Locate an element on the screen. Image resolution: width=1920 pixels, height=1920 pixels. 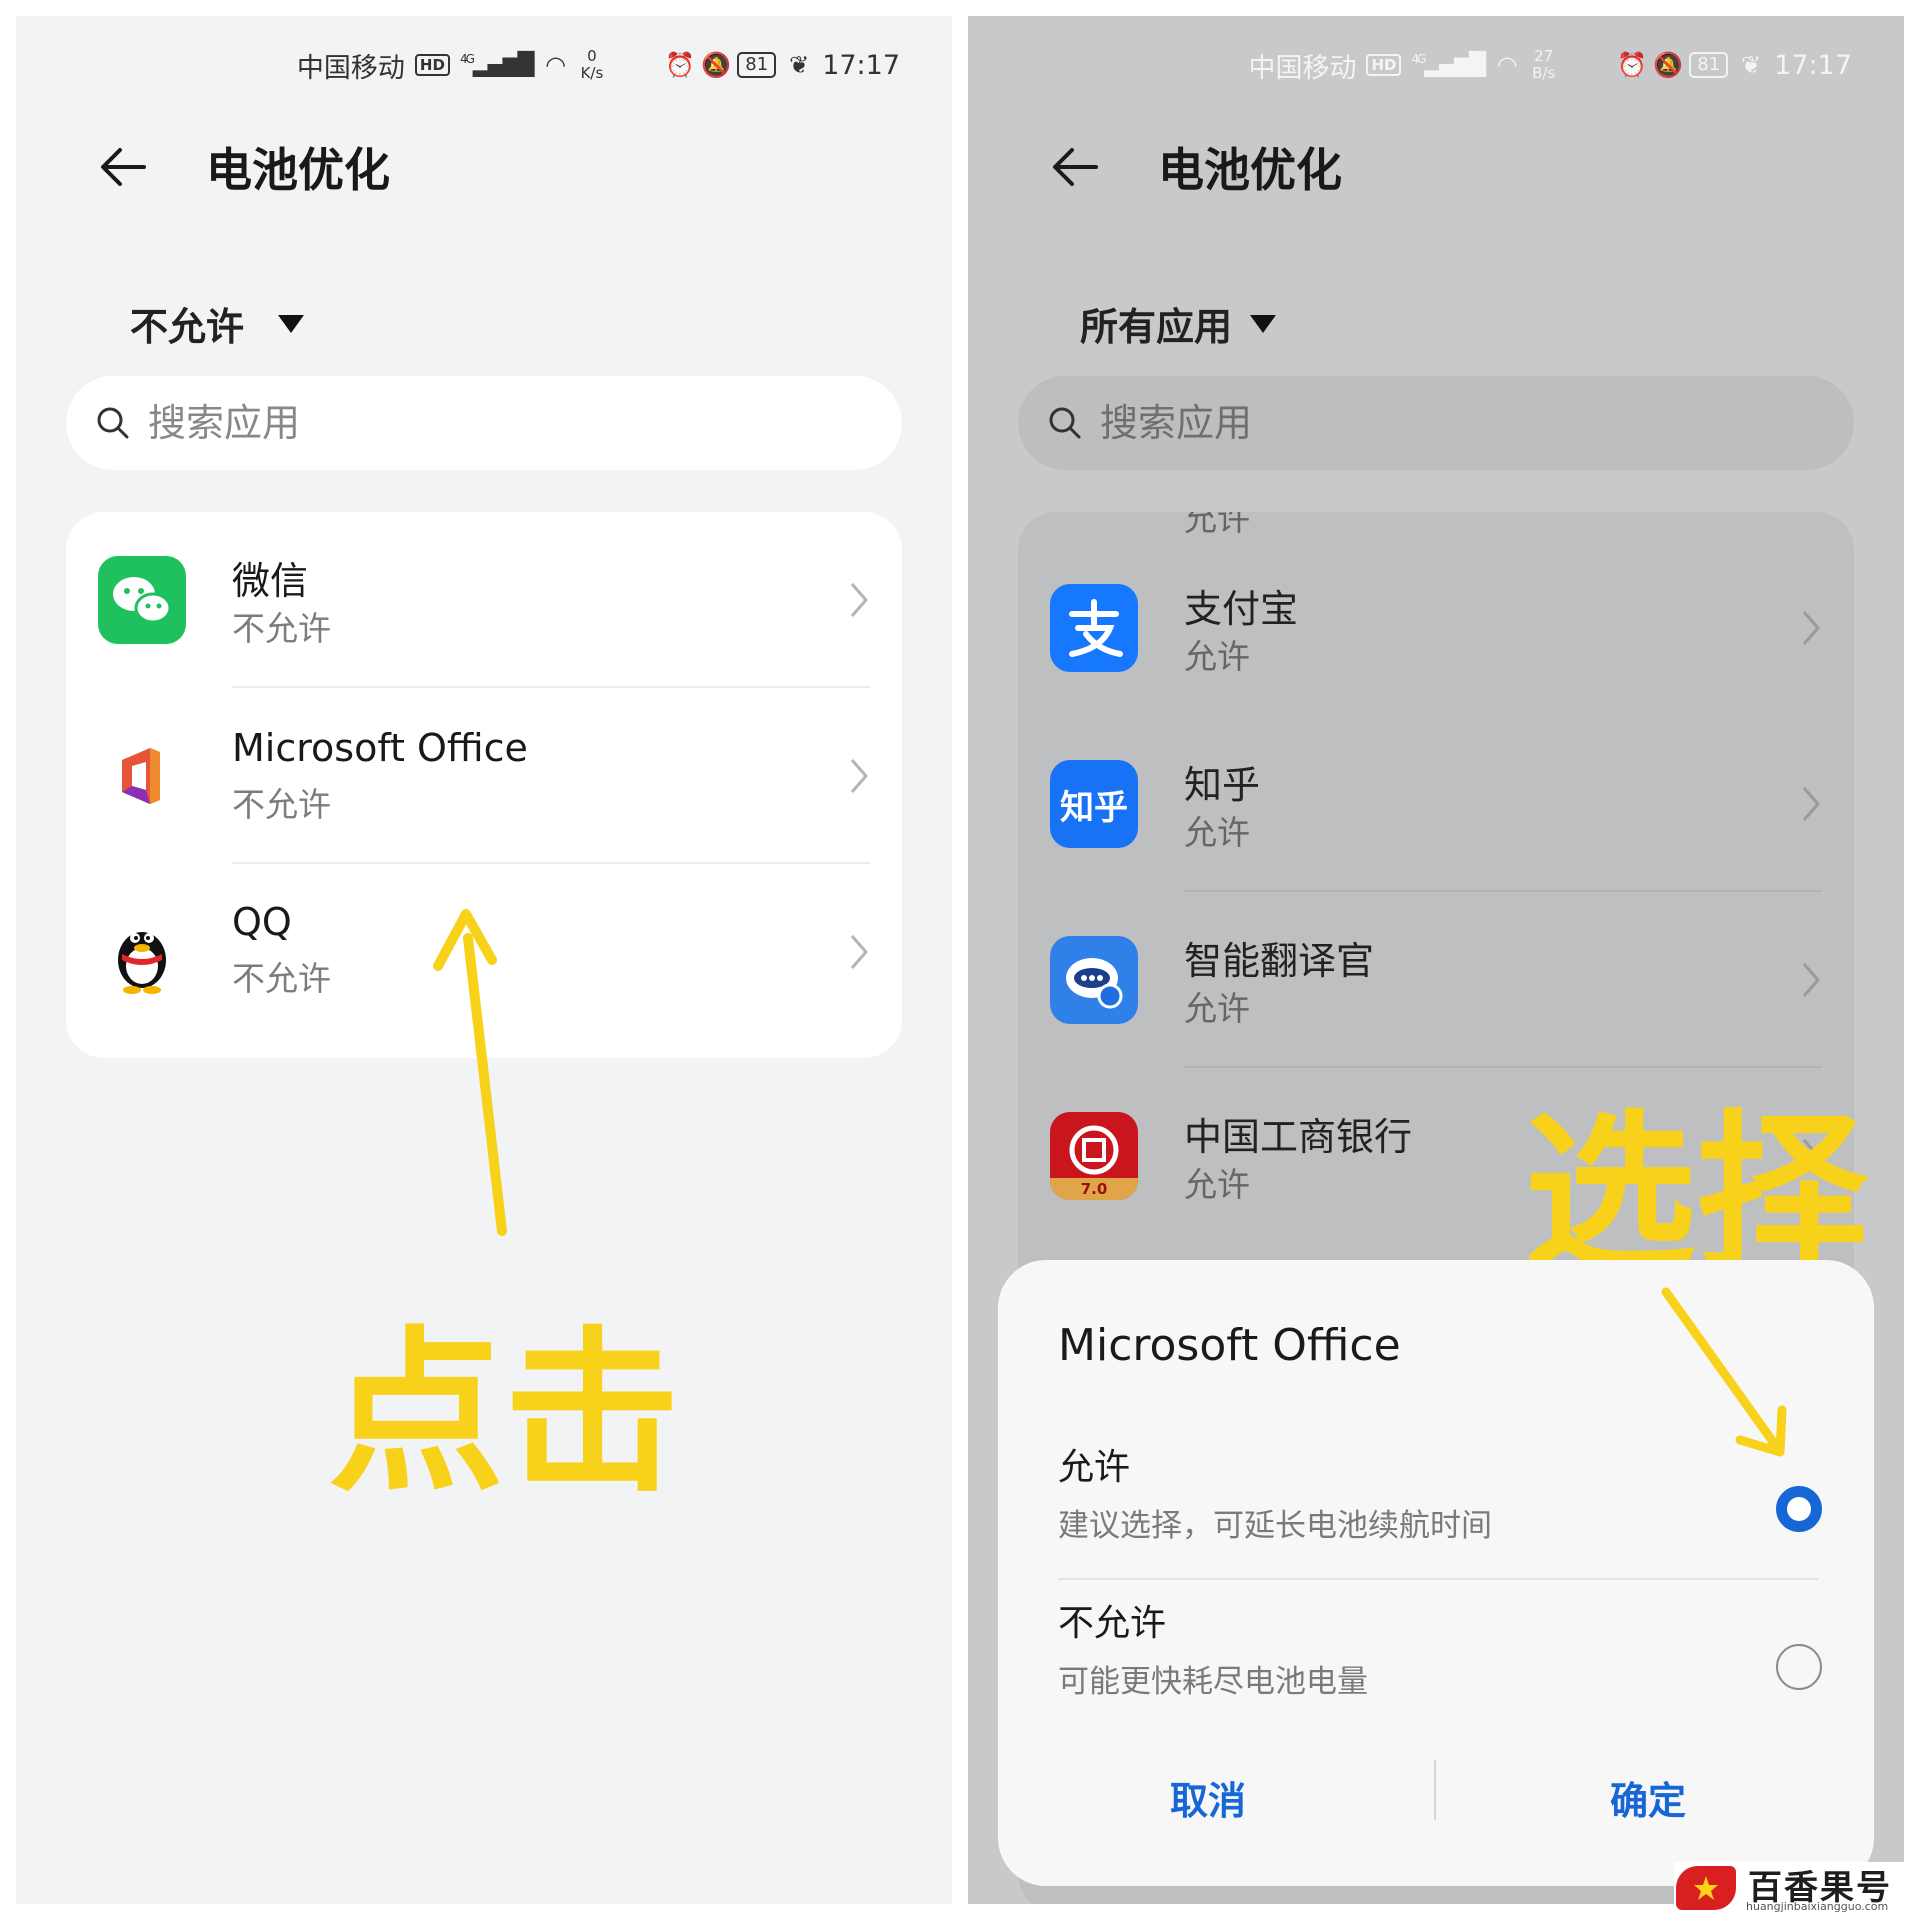
app-name: 支付宝 is located at coordinates (1241, 609).